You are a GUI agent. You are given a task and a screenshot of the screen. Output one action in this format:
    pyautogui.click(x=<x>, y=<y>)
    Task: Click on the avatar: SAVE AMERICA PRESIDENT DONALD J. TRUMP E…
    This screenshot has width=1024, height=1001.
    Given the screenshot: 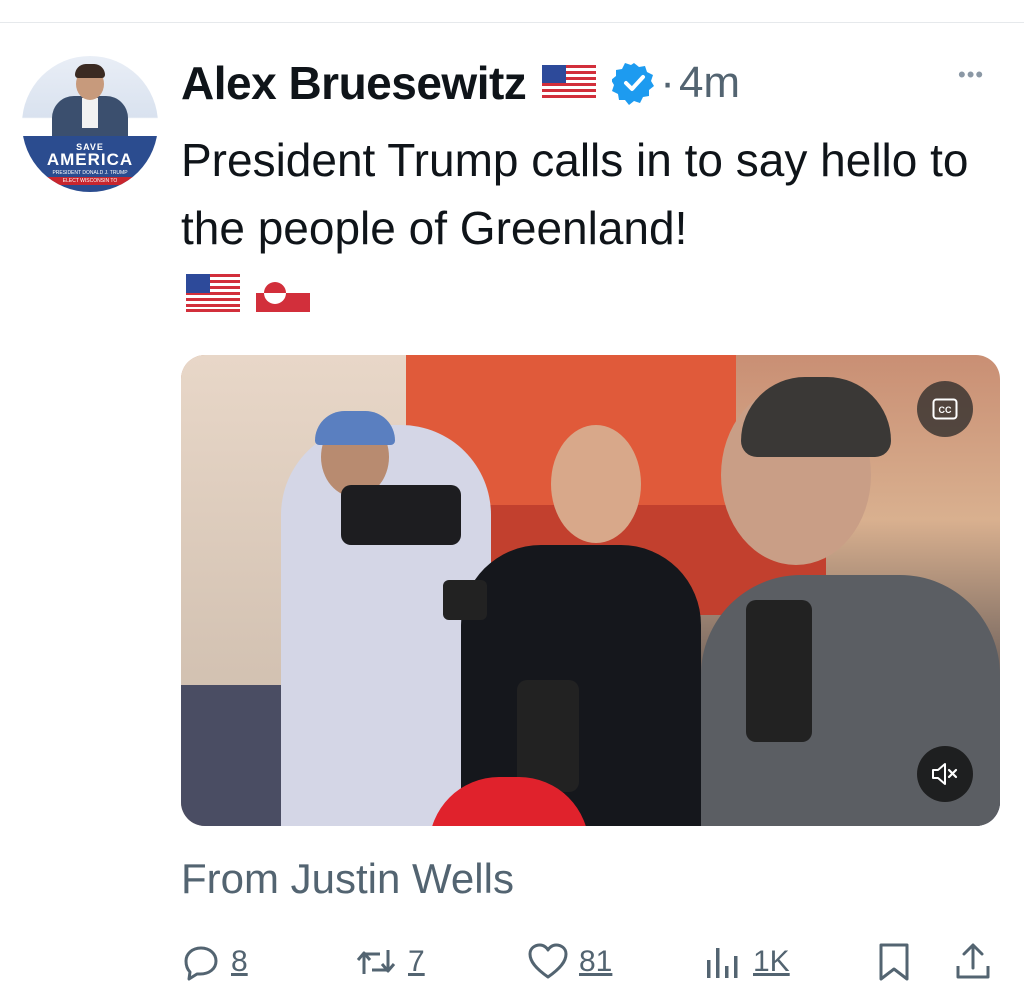 What is the action you would take?
    pyautogui.click(x=90, y=124)
    